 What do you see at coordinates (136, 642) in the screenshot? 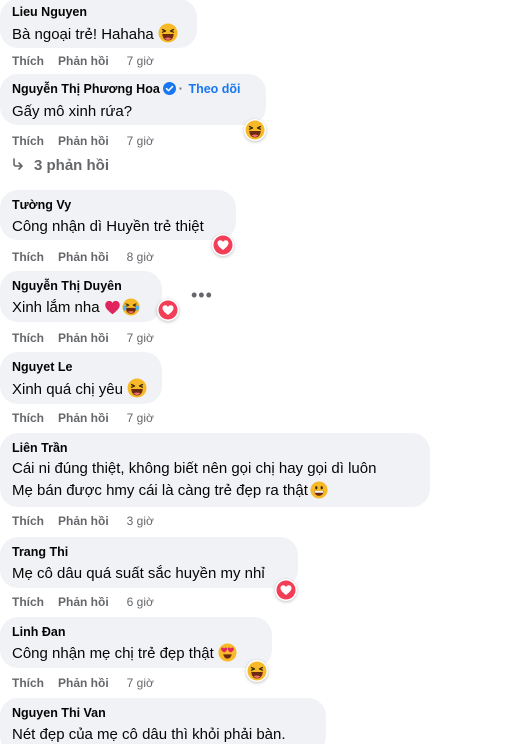
I see `comment-bubble: Linh Đan Công nhận mẹ chị trẻ đẹp thật` at bounding box center [136, 642].